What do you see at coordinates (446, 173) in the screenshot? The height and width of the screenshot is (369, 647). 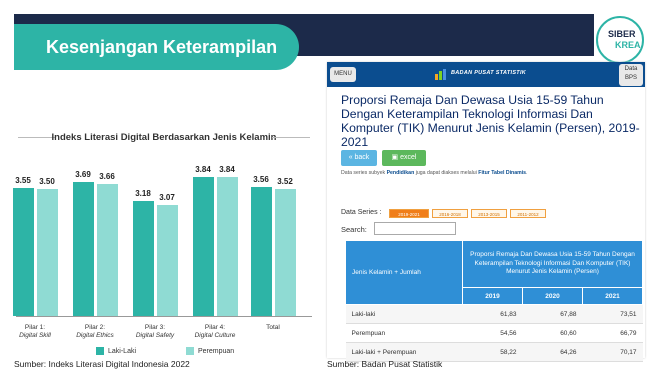 I see `note-middle: juga dapat diakses melalui` at bounding box center [446, 173].